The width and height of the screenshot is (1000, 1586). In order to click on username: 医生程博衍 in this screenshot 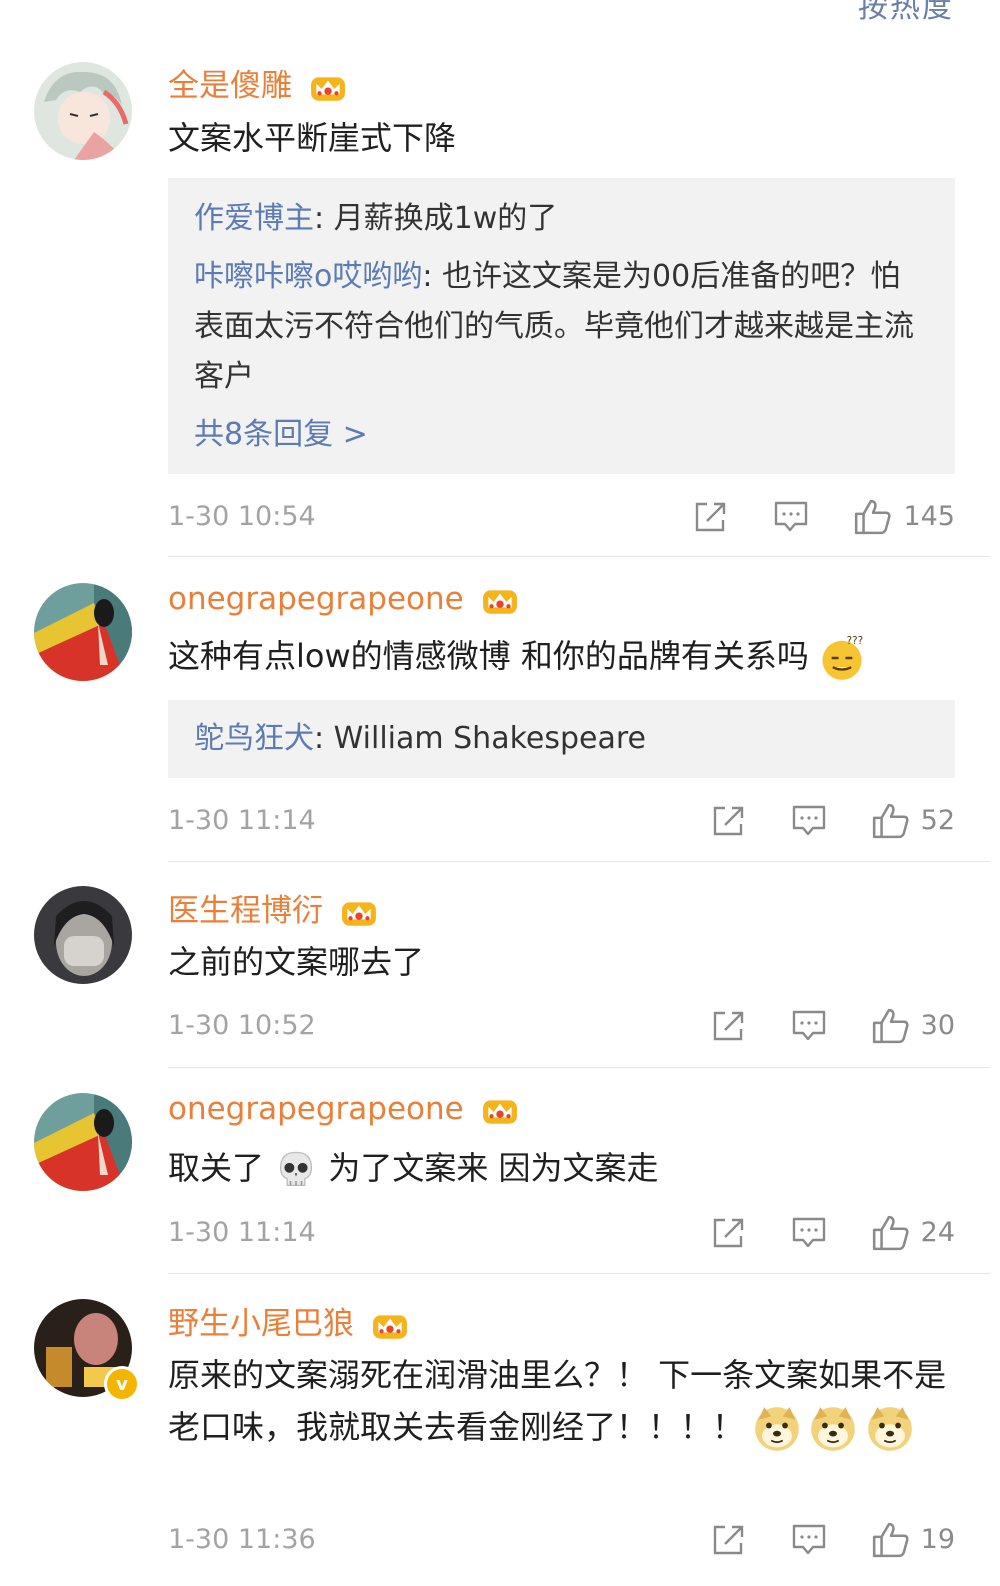, I will do `click(272, 907)`.